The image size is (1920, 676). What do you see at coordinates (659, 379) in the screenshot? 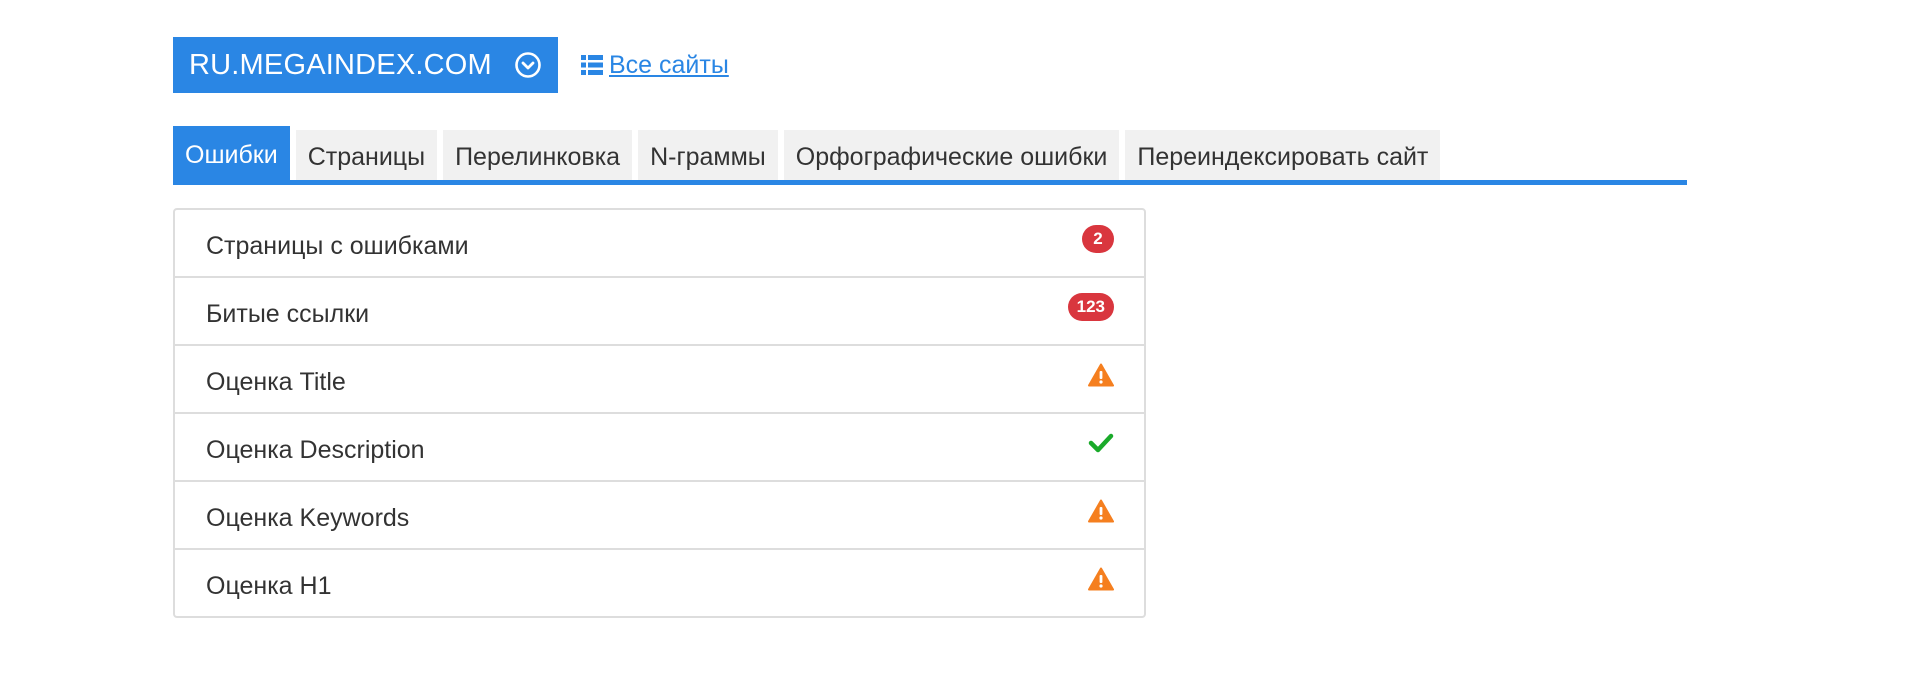
I see `list-item-title-score: Оценка Title` at bounding box center [659, 379].